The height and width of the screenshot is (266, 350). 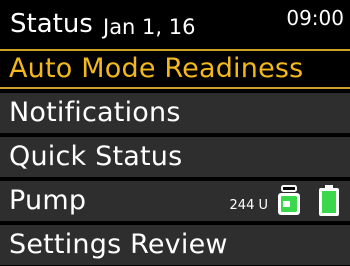 I want to click on pump-status-indicators: 244 U, so click(x=280, y=201).